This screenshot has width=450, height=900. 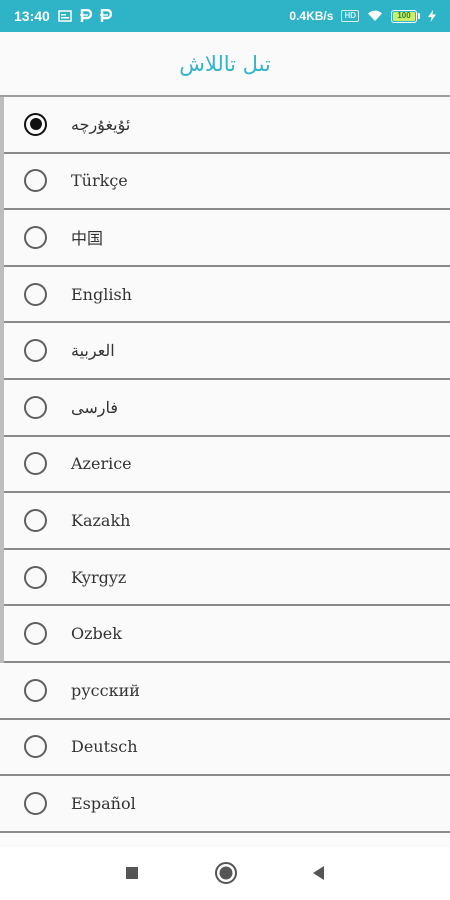 I want to click on language-row: Türkçe, so click(x=225, y=182).